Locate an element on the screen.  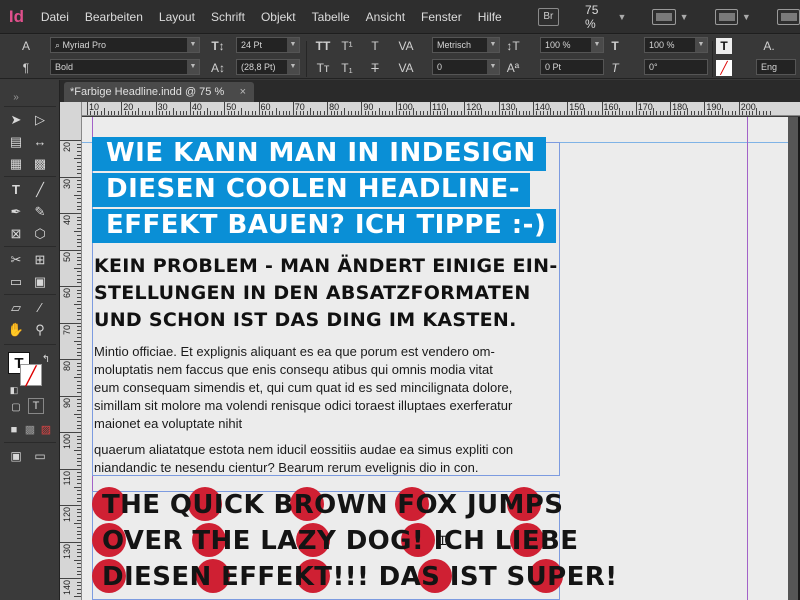
selection-tool-icon: ➤ is located at coordinates (16, 120).